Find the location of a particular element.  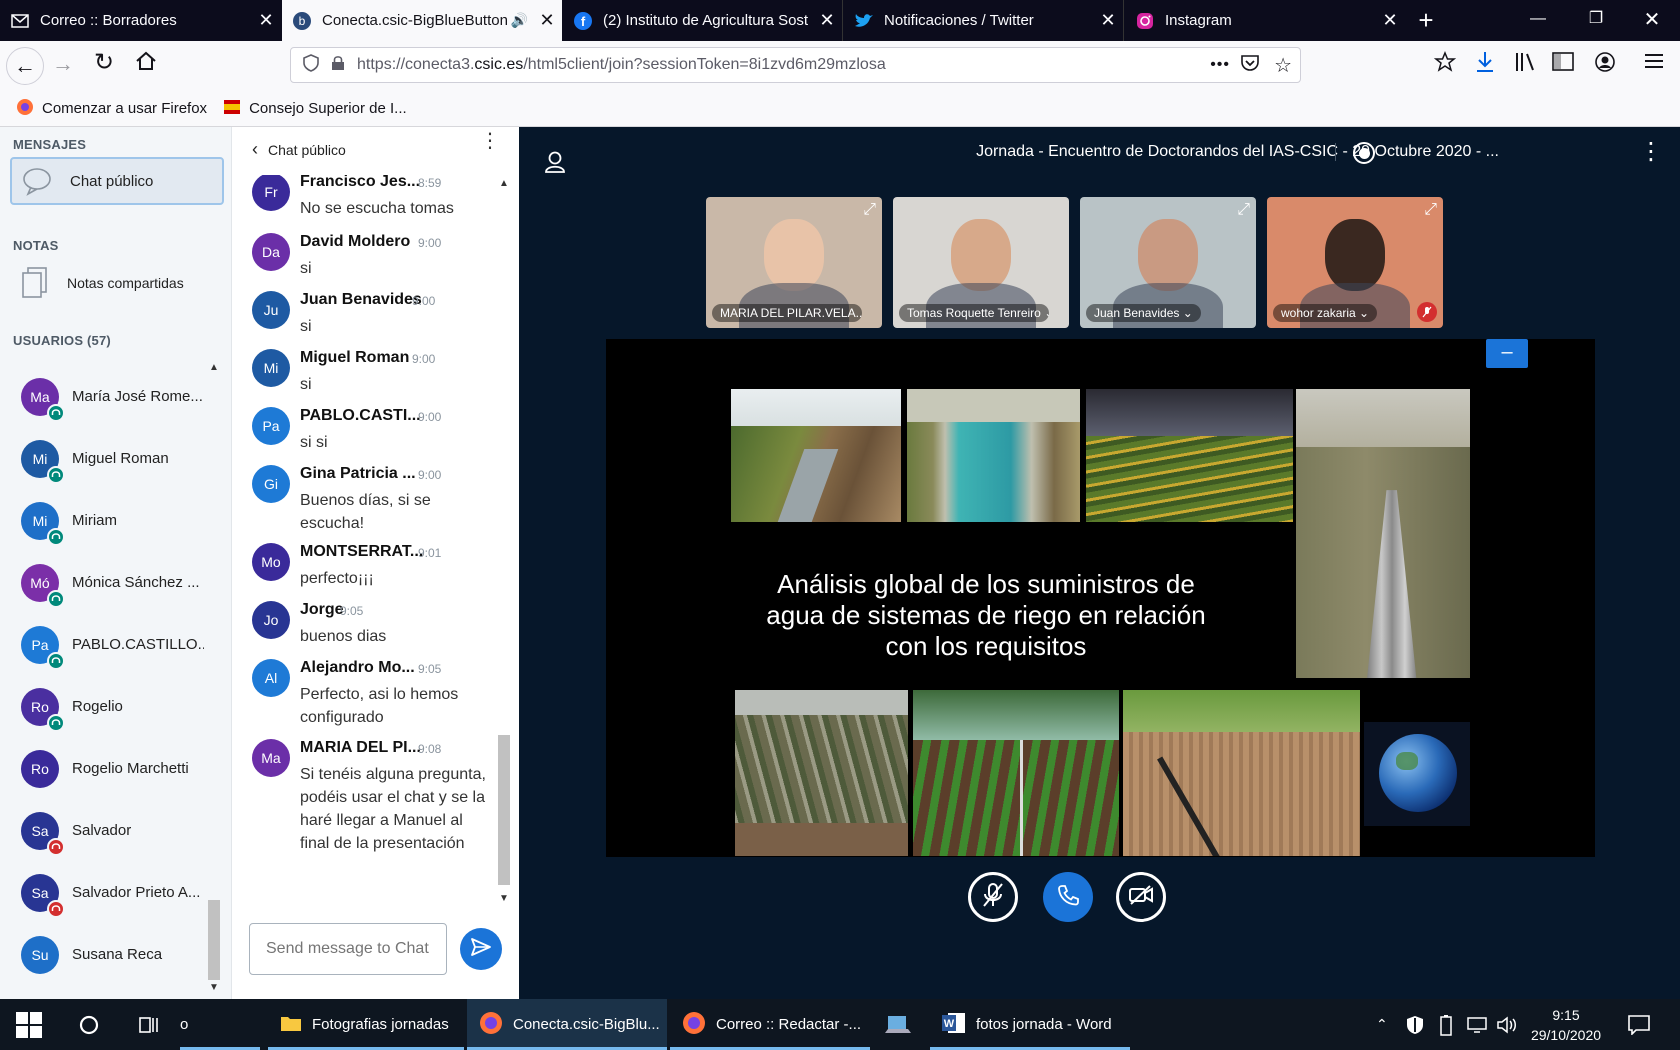

webcam-username: Juan Benavides ⌄ is located at coordinates (1143, 313).